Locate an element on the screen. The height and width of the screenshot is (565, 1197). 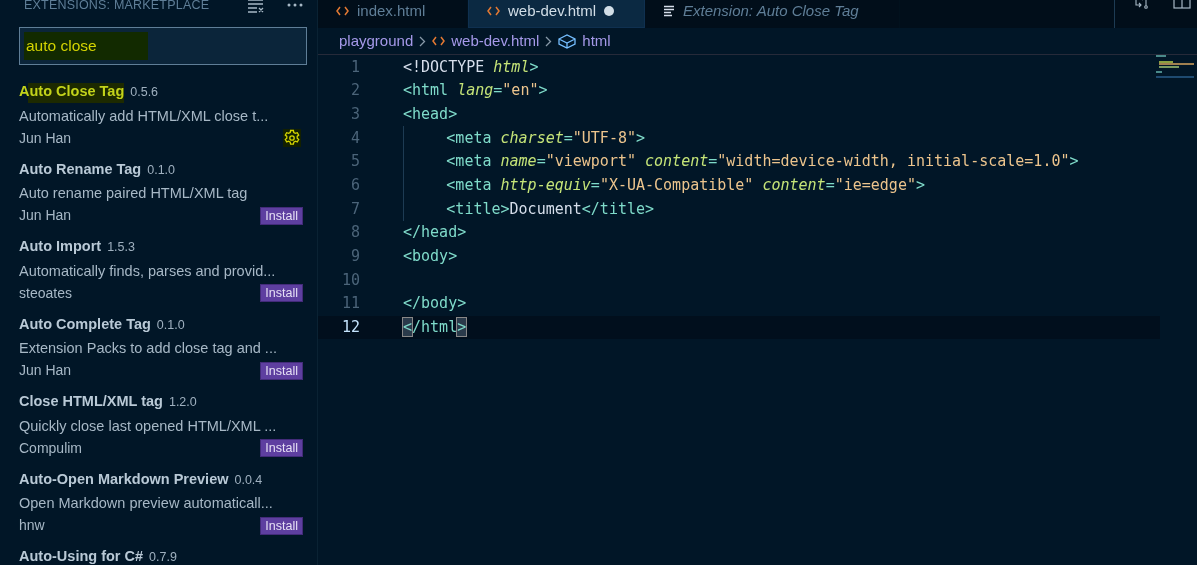
code-line: <html lang="en"> is located at coordinates (475, 91).